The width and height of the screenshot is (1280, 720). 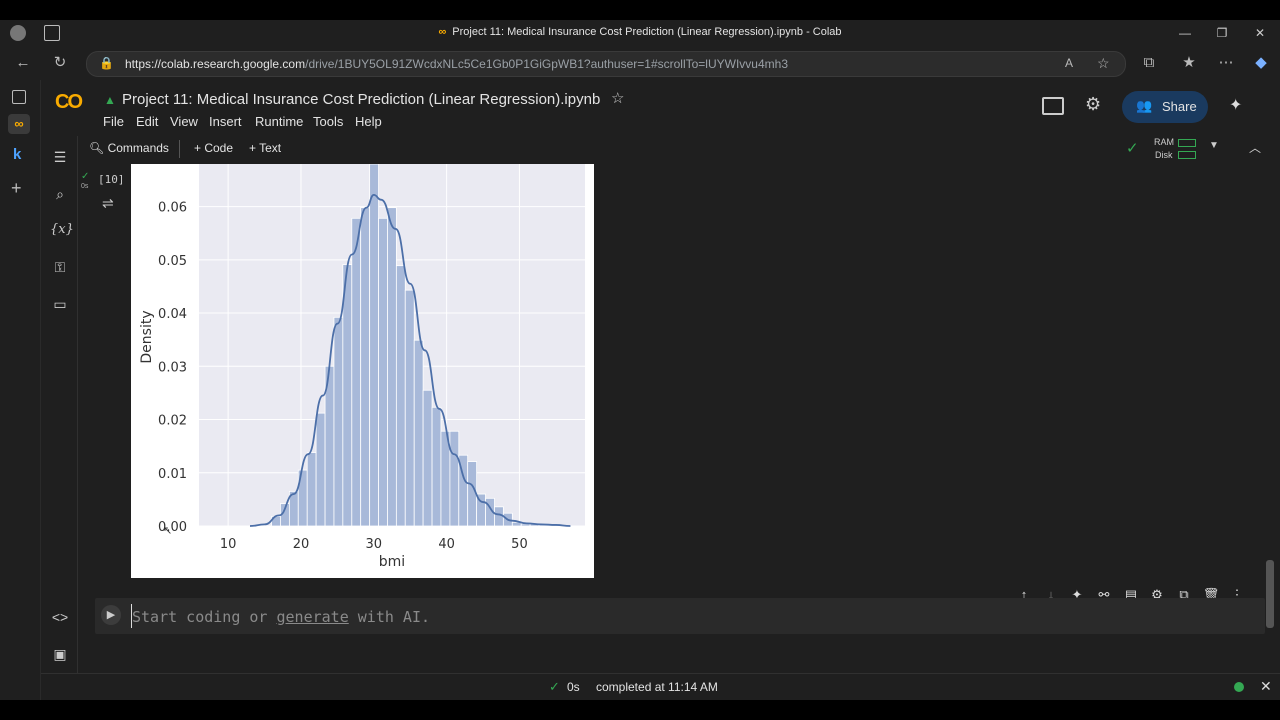 I want to click on comment-icon, so click(x=1053, y=106).